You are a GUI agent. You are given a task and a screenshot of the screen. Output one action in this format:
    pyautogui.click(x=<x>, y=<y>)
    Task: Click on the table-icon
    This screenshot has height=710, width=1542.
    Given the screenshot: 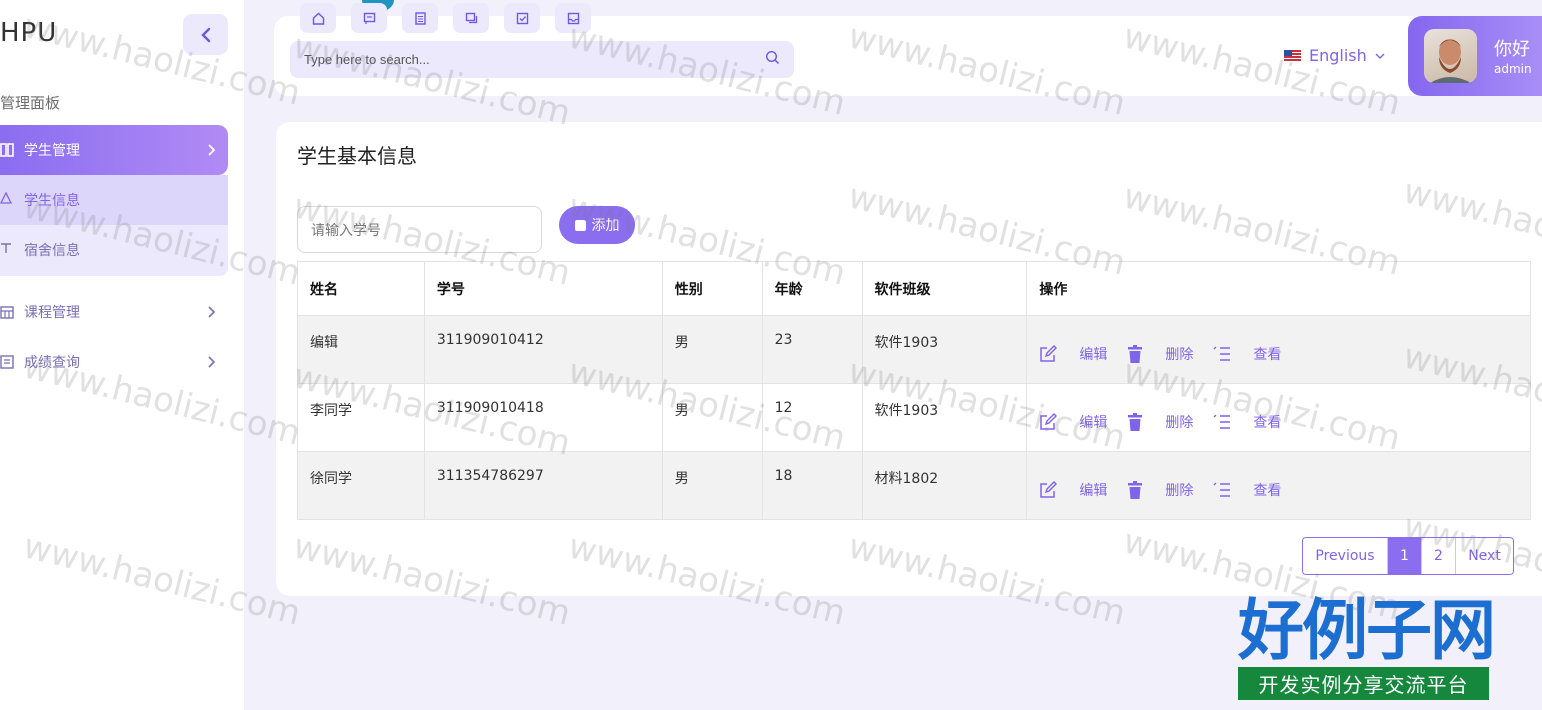 What is the action you would take?
    pyautogui.click(x=12, y=150)
    